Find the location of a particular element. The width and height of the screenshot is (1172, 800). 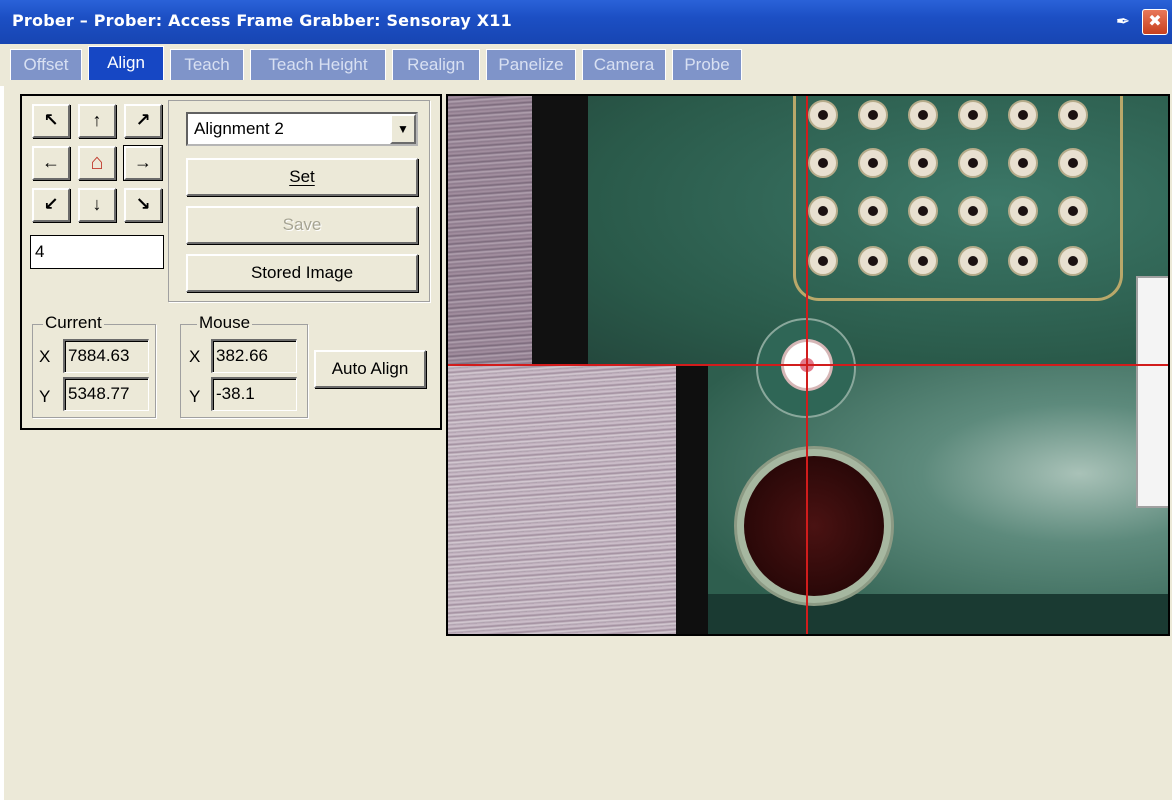

mouse-group: Mouse X Y 382.66 -38.1 is located at coordinates (244, 365).